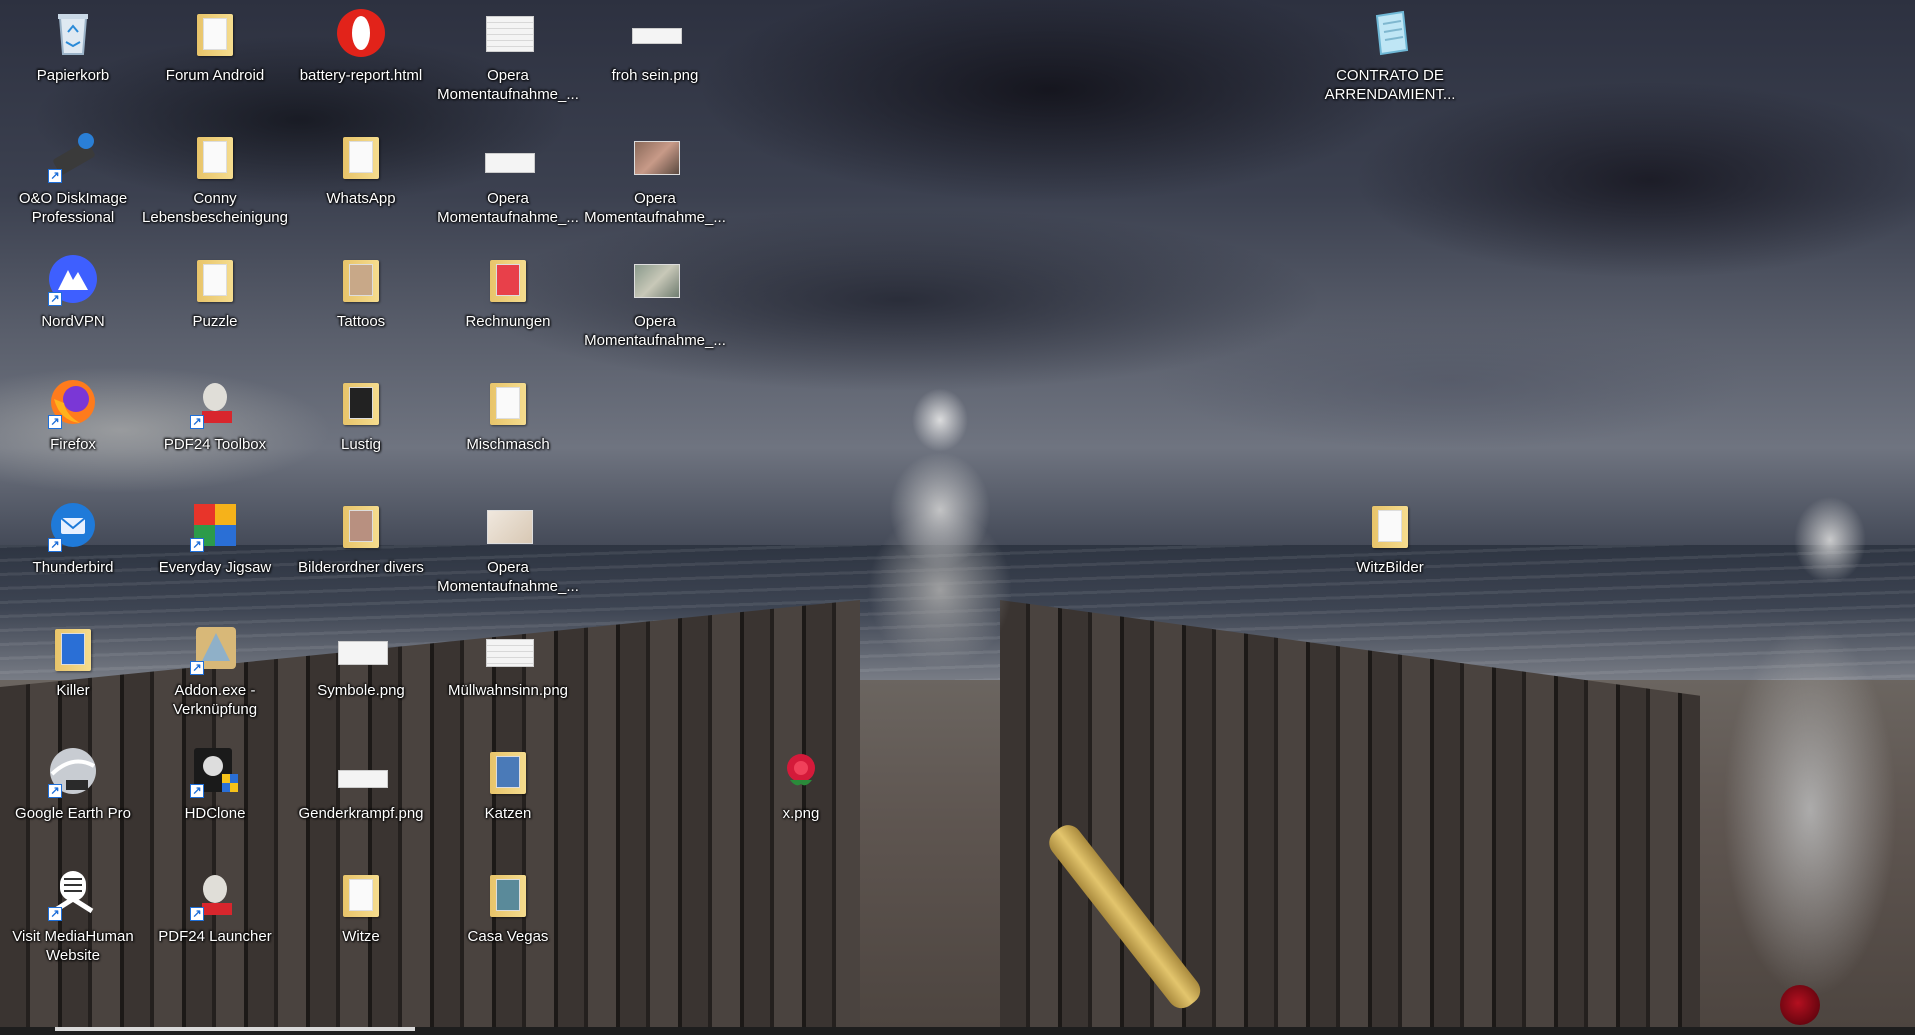 This screenshot has width=1915, height=1035. What do you see at coordinates (73, 946) in the screenshot?
I see `desktop-icon-label: Visit MediaHuman Website` at bounding box center [73, 946].